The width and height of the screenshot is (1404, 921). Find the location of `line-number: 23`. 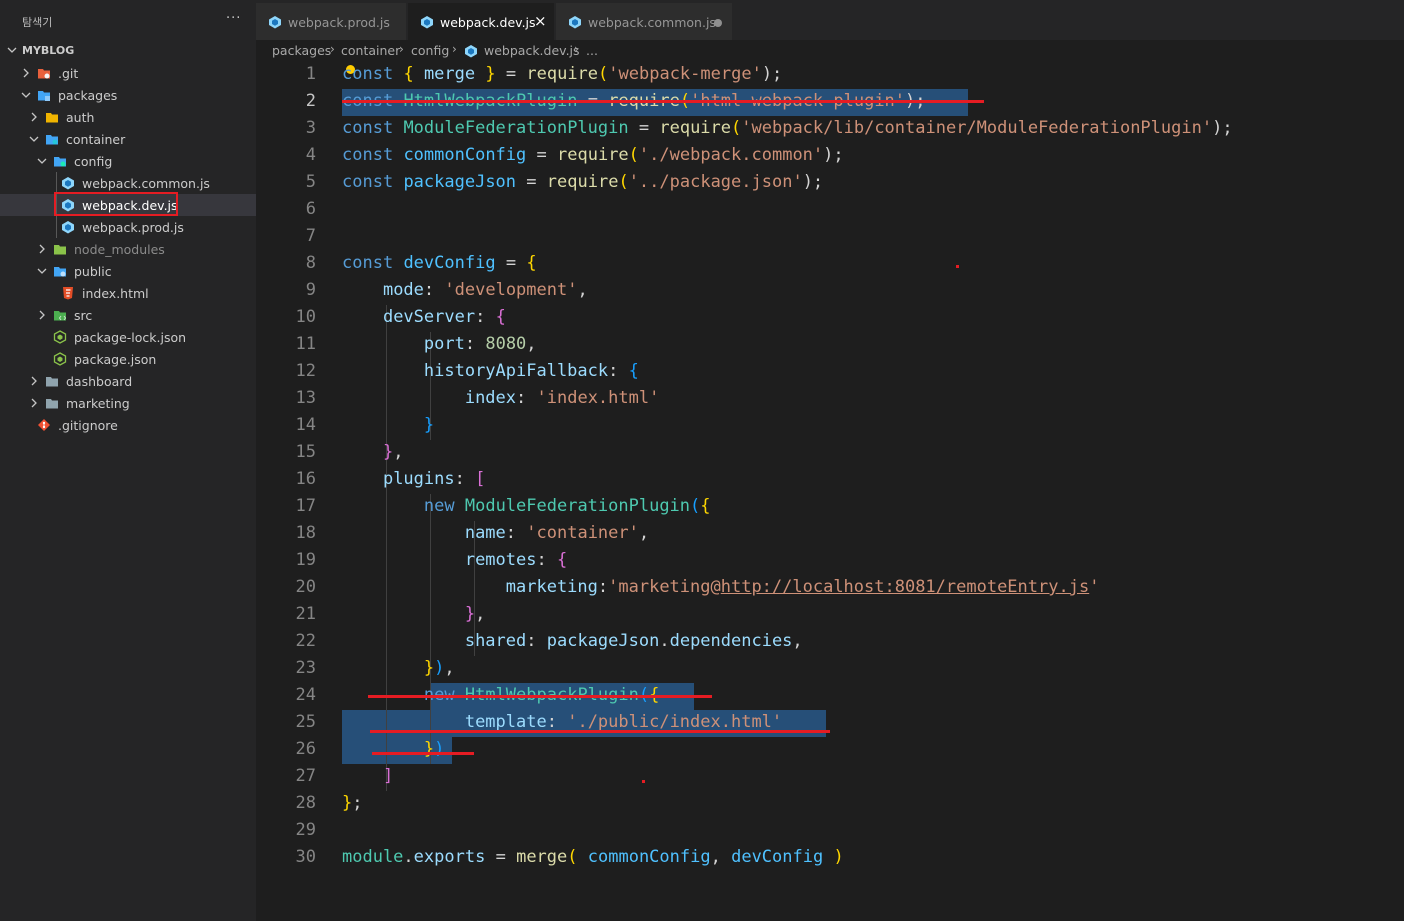

line-number: 23 is located at coordinates (305, 668).